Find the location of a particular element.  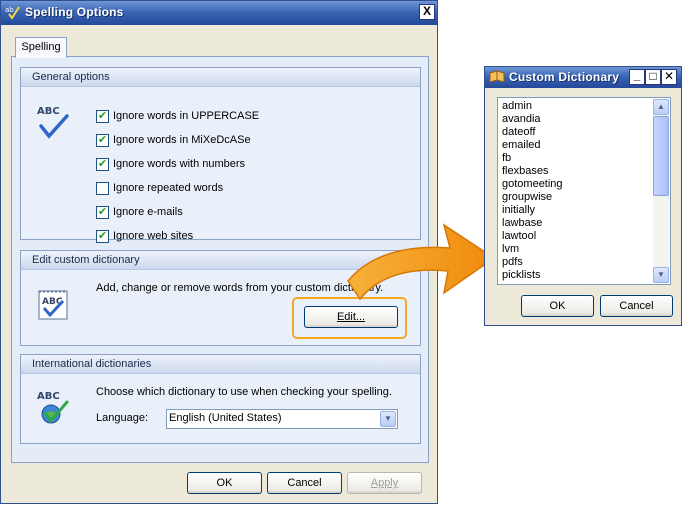

list-item: lvm is located at coordinates (510, 249).